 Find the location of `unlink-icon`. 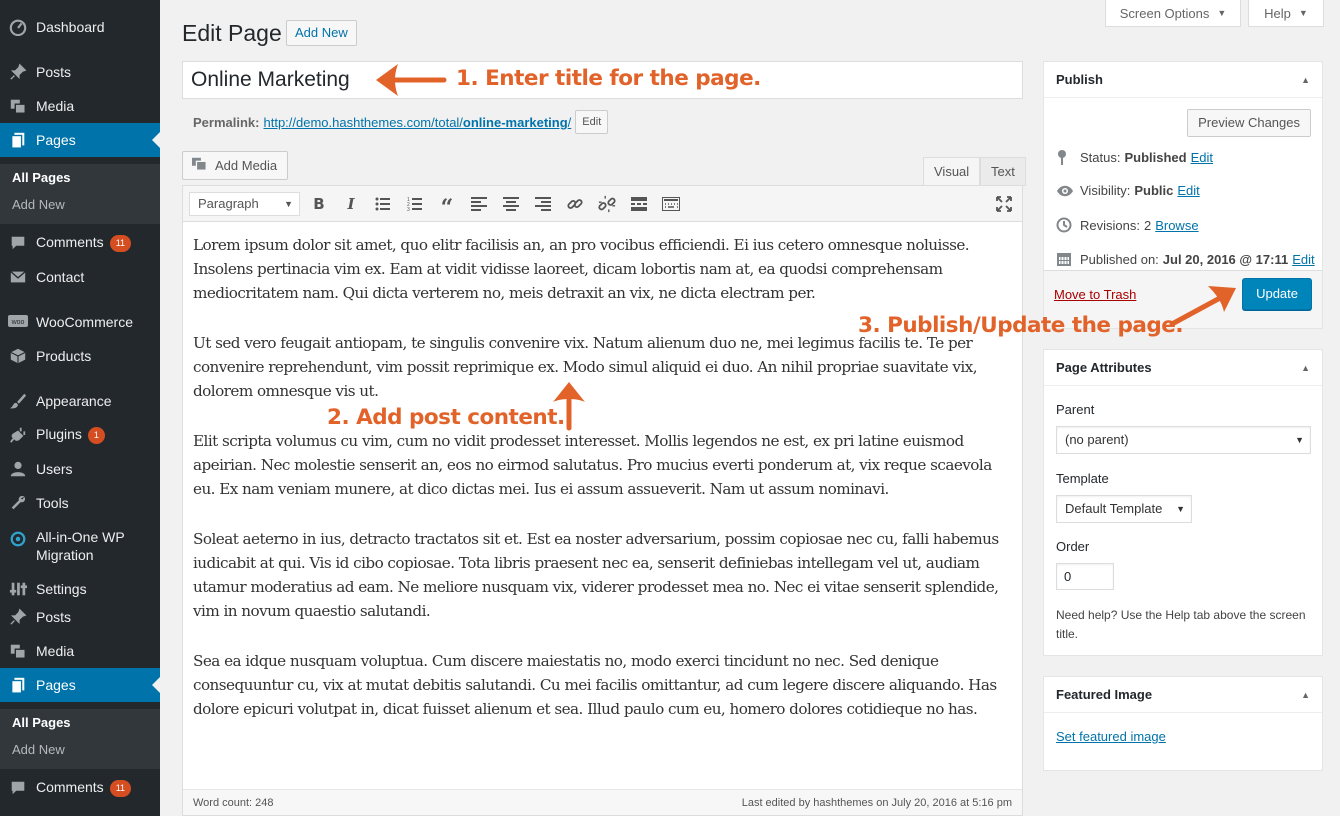

unlink-icon is located at coordinates (607, 204).